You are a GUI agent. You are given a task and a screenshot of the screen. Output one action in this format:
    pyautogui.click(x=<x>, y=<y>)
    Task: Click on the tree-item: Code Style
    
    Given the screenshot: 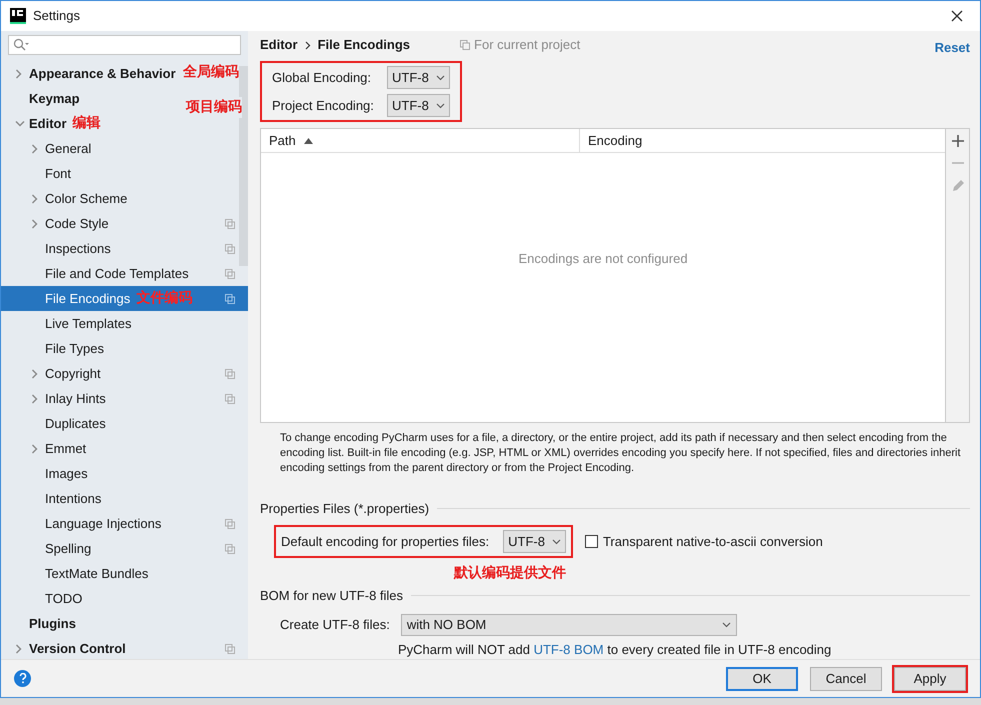 What is the action you would take?
    pyautogui.click(x=77, y=224)
    